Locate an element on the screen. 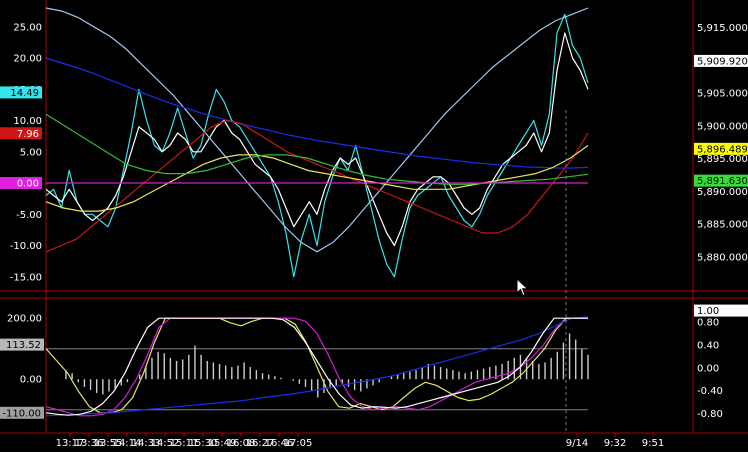 The width and height of the screenshot is (748, 452). y-tick-label-left: 20.00 is located at coordinates (27, 59).